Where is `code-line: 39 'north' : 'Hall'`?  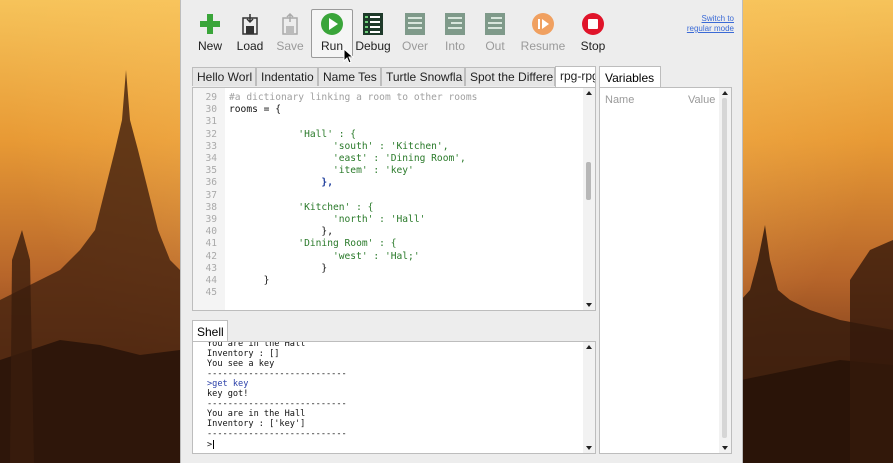 code-line: 39 'north' : 'Hall' is located at coordinates (383, 220).